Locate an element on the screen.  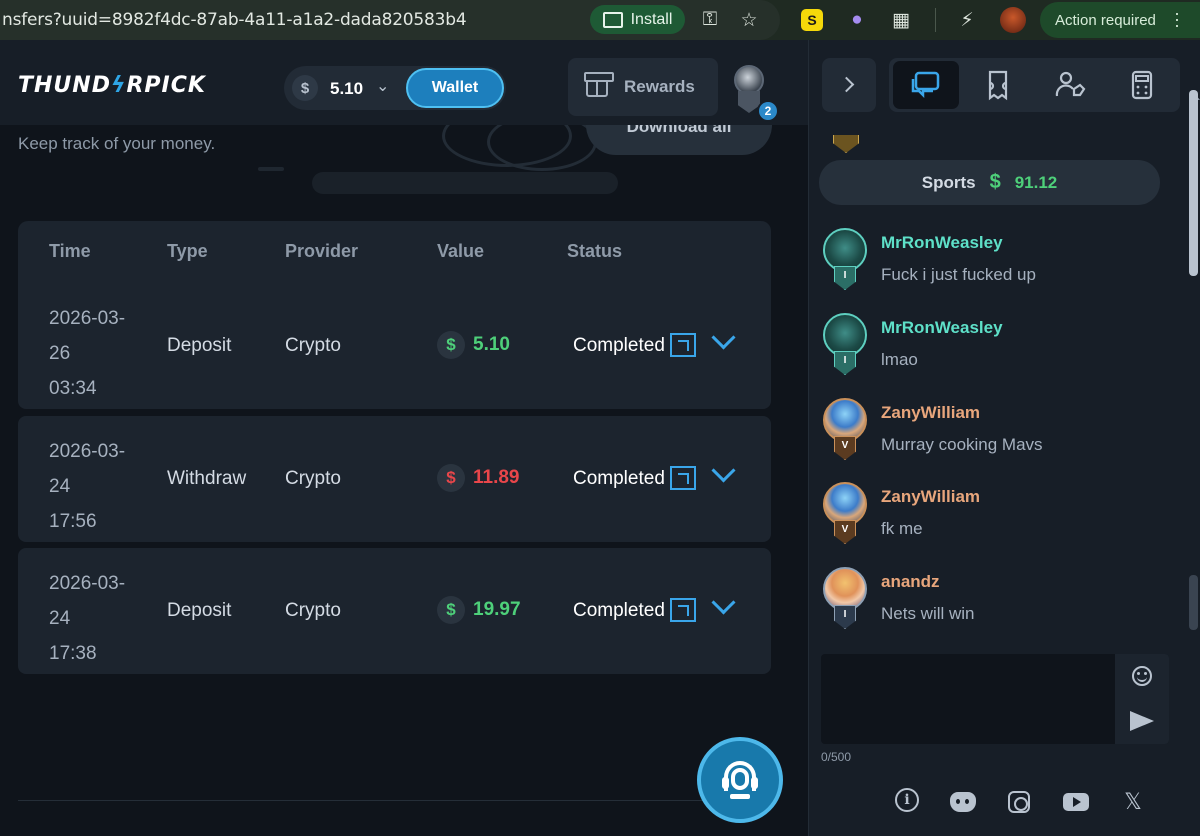
row-clock: 17:38 is located at coordinates (73, 653).